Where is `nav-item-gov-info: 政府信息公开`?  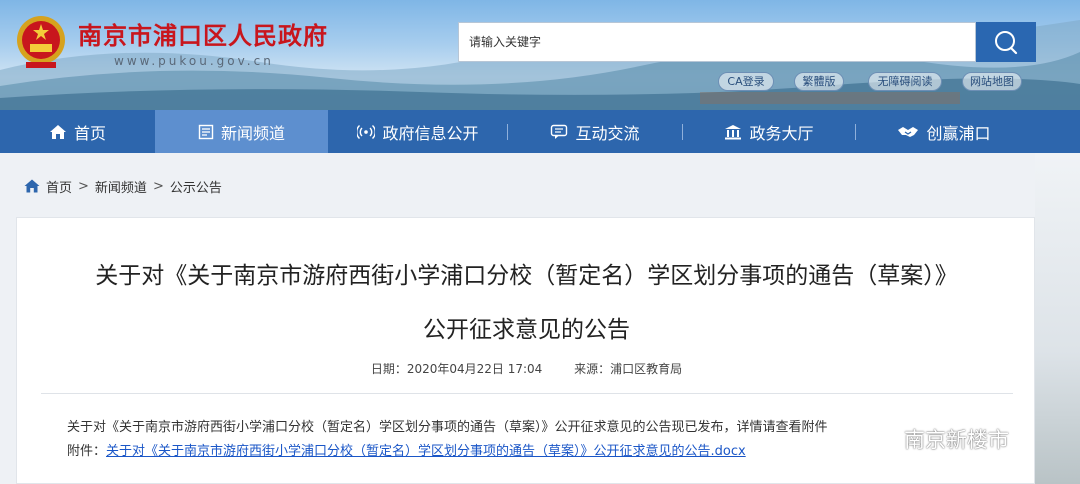
nav-item-gov-info: 政府信息公开 is located at coordinates (418, 131).